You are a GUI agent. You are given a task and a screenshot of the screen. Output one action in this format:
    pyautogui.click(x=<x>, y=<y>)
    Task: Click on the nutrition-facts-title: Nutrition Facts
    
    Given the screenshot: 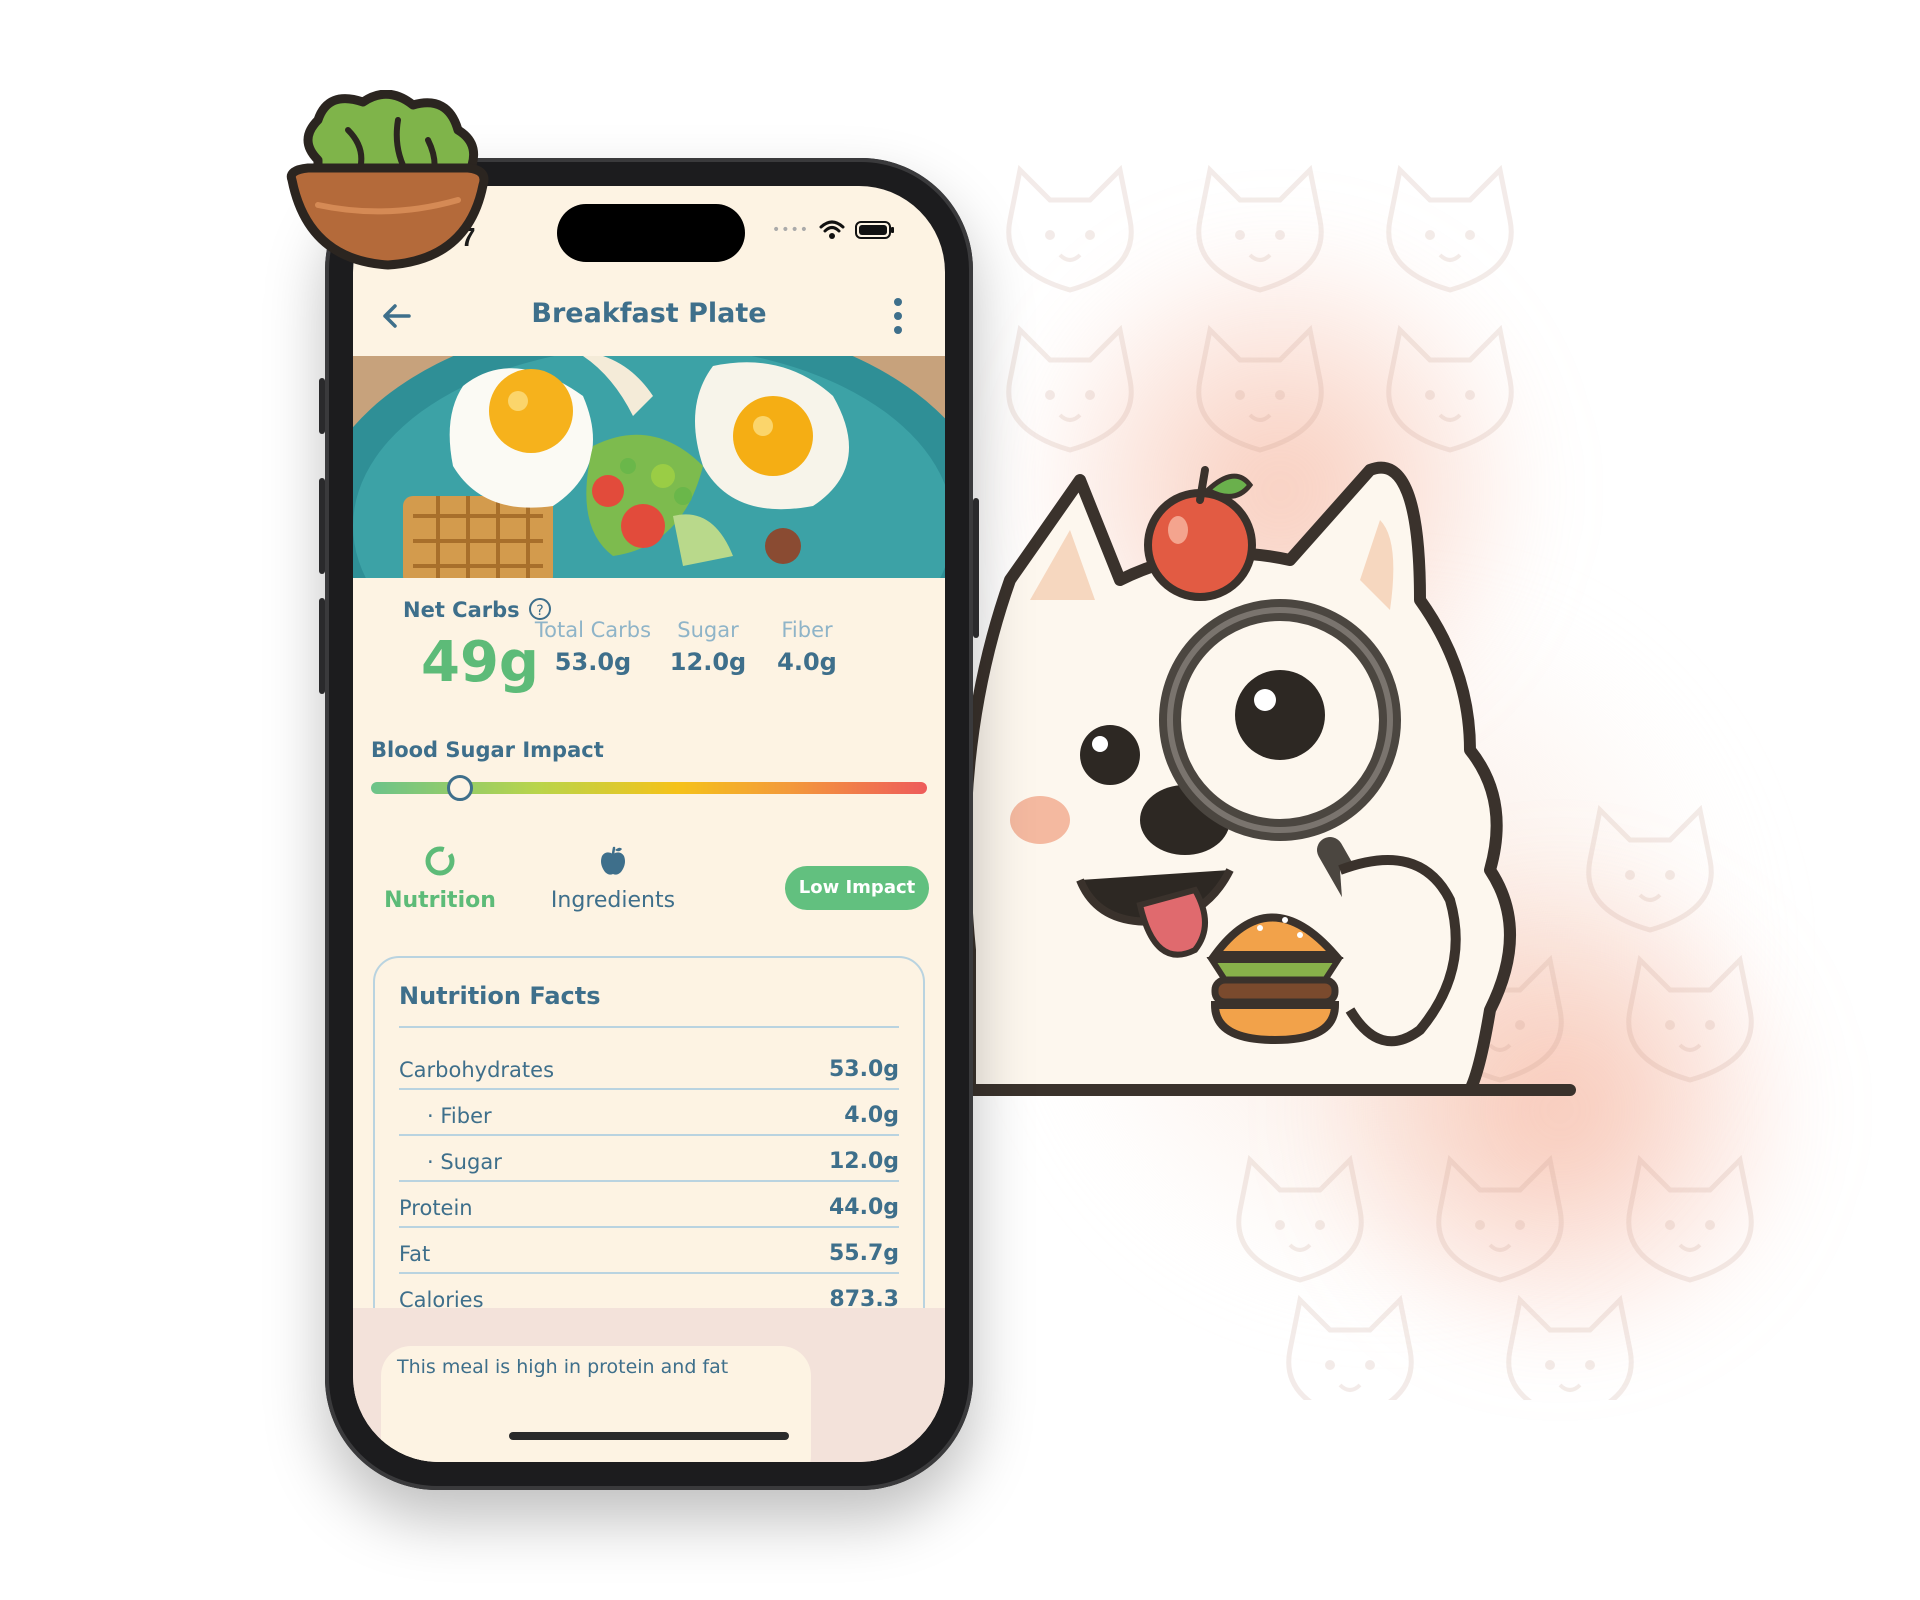 What is the action you would take?
    pyautogui.click(x=649, y=1005)
    